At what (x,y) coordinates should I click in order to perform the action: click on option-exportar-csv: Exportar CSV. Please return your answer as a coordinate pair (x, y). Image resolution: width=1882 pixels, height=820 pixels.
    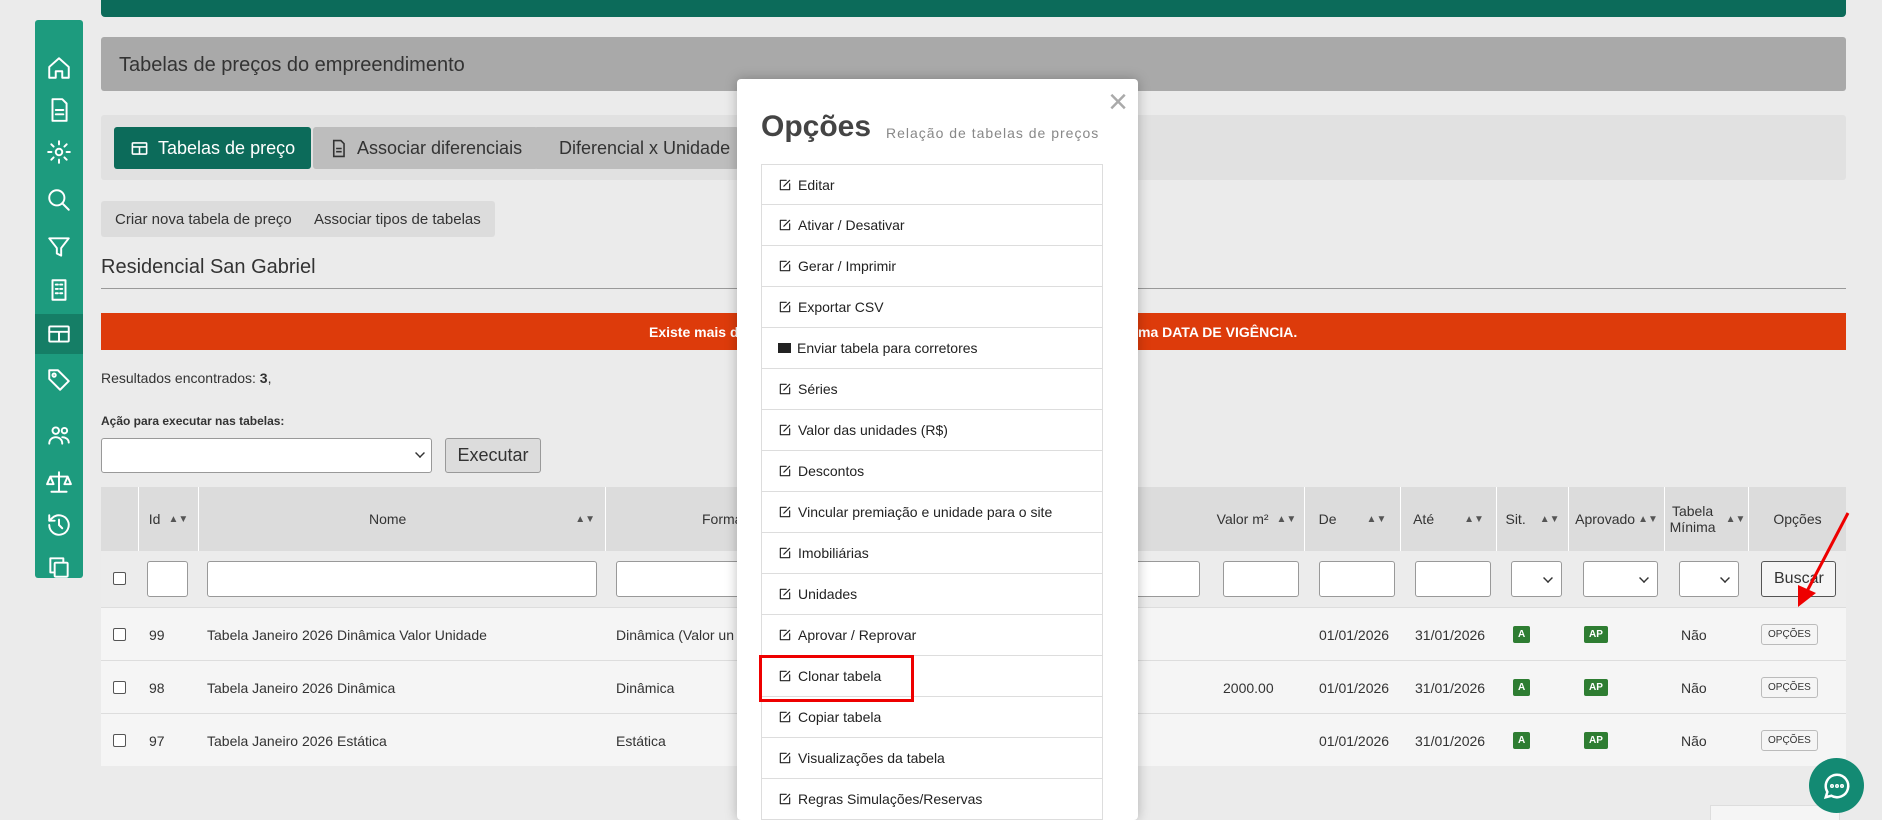
    Looking at the image, I should click on (932, 307).